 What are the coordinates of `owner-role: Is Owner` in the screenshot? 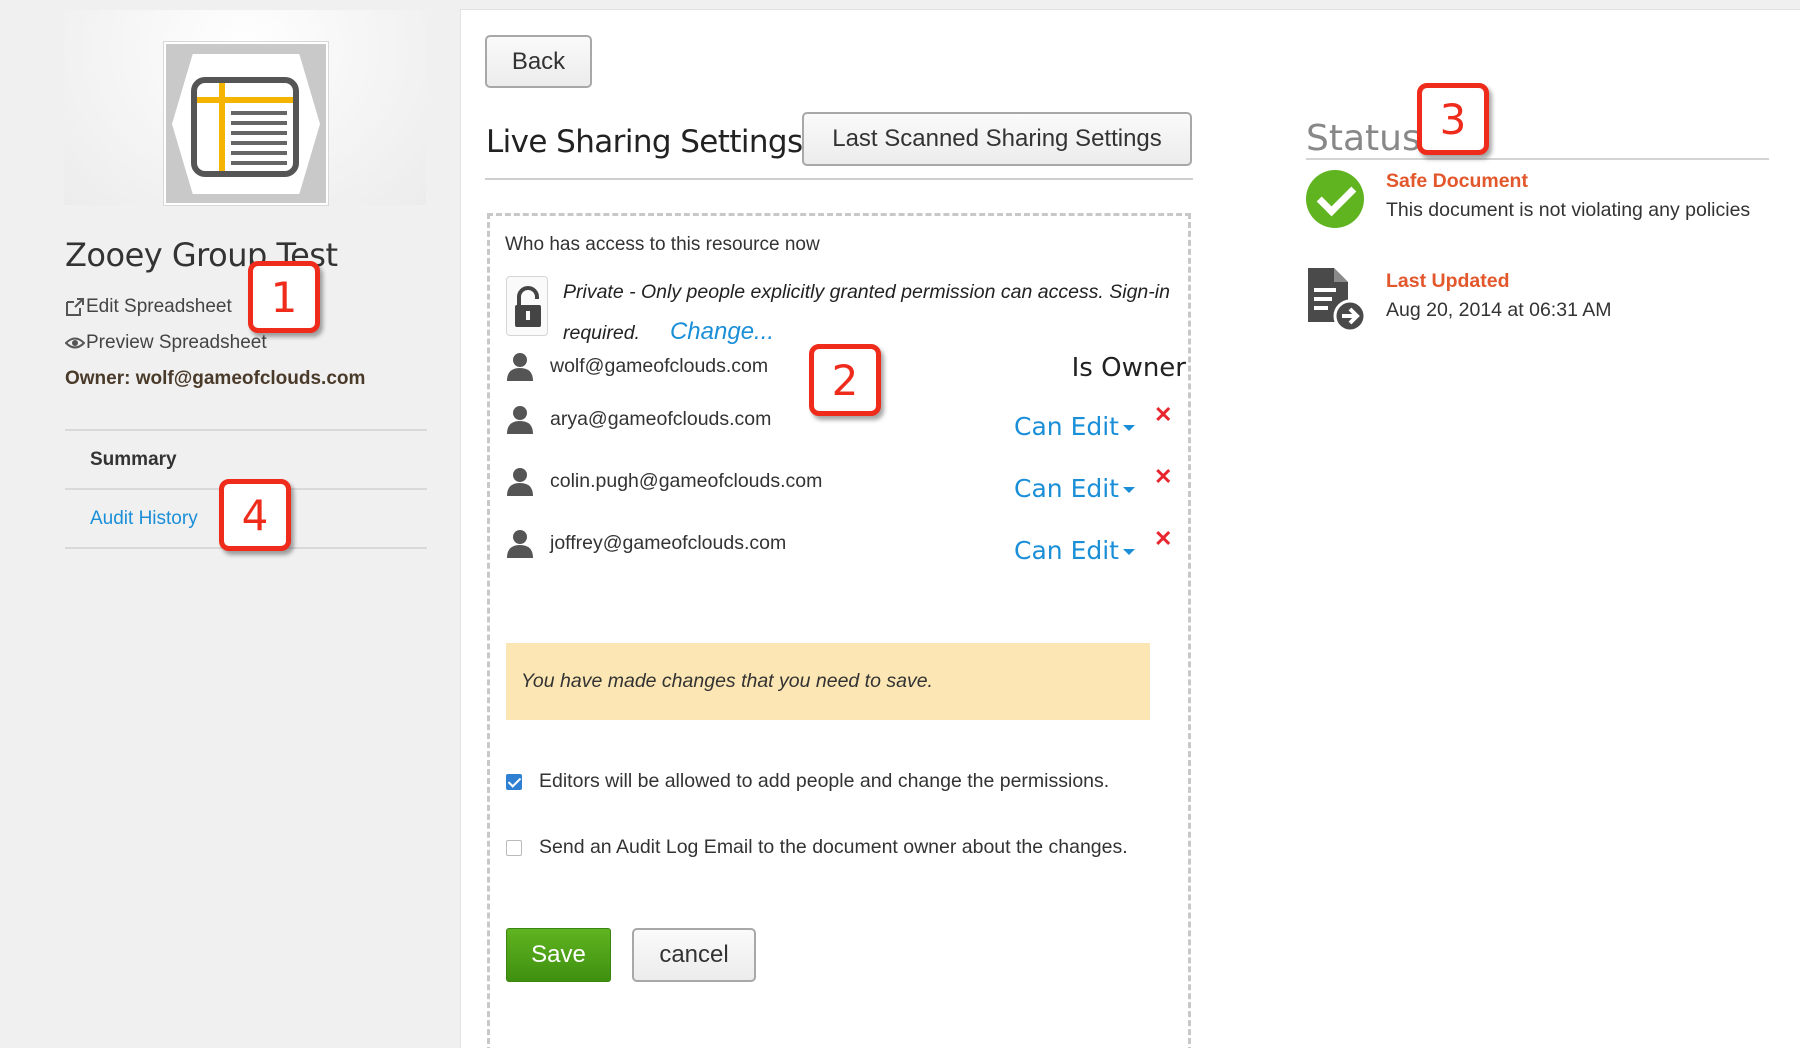 It's located at (1128, 368).